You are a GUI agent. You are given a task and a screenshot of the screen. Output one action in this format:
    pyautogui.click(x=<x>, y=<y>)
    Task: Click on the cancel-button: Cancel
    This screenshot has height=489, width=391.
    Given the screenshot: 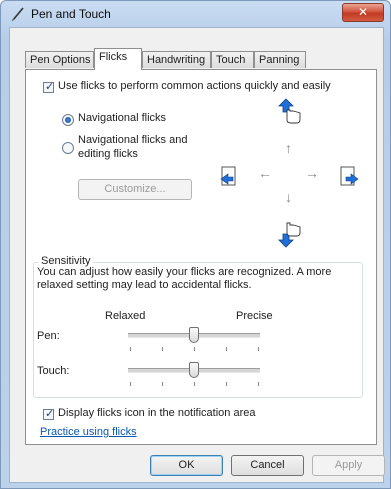 What is the action you would take?
    pyautogui.click(x=267, y=465)
    